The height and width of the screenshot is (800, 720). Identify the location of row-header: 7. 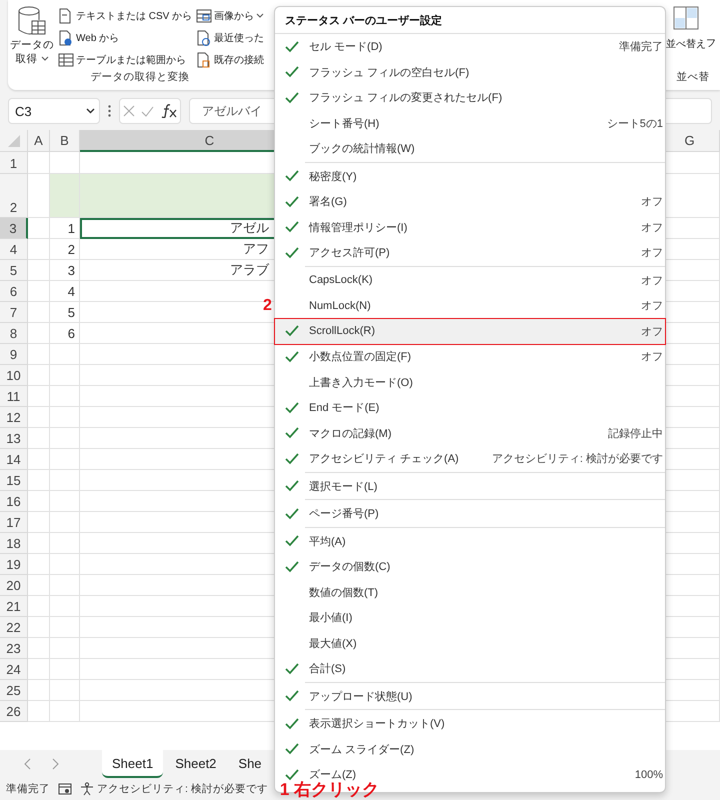
(14, 312).